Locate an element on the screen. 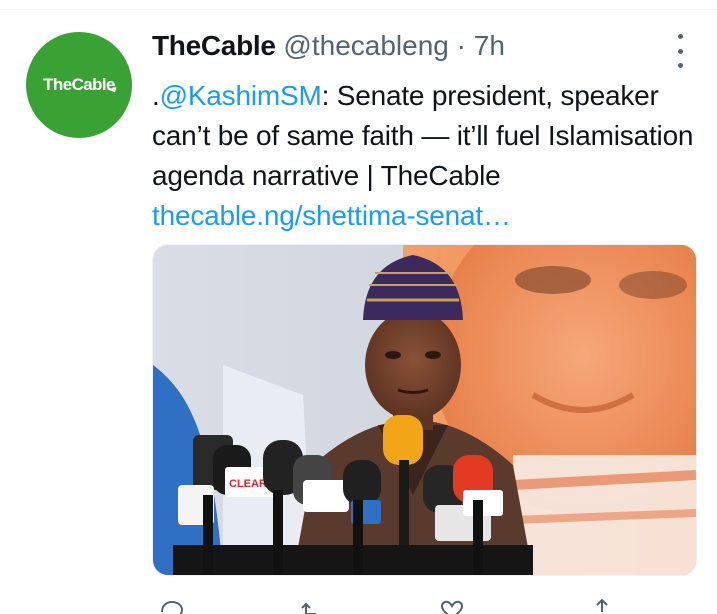  svg-text: CLEAR is located at coordinates (248, 484).